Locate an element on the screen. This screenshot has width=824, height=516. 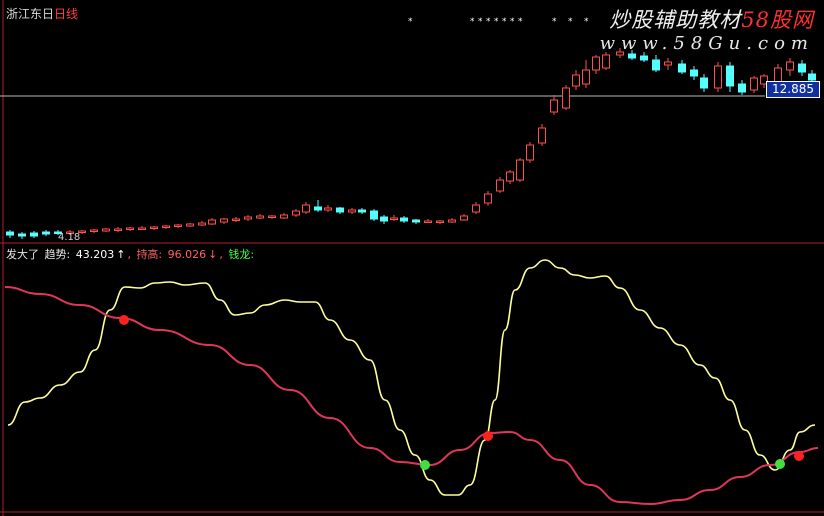
chart-title: 浙江东日日线 is located at coordinates (42, 13).